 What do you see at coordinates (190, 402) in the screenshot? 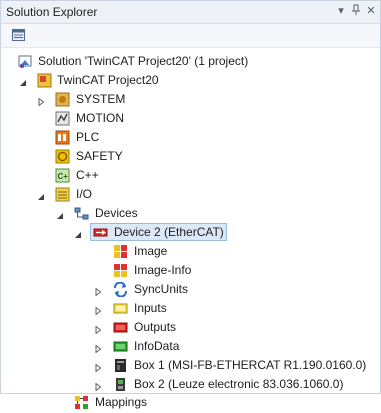
I see `tree-item-mappings: Mappings` at bounding box center [190, 402].